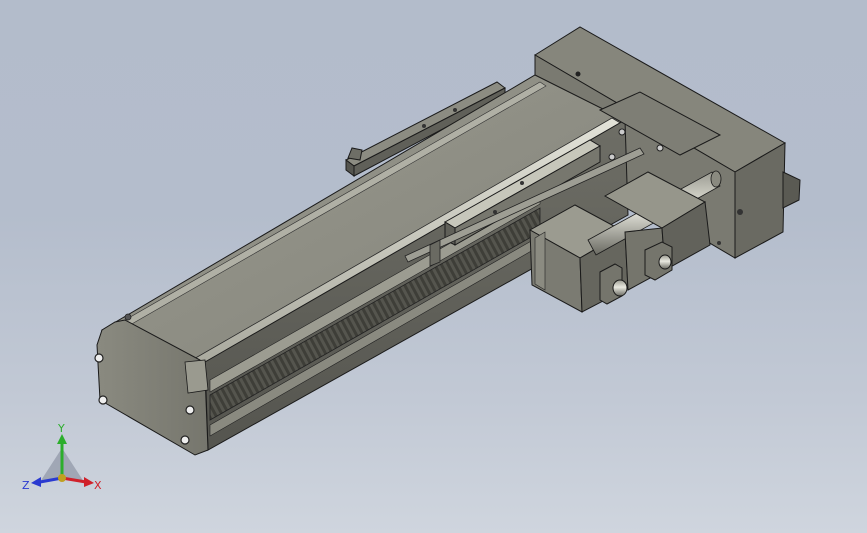 This screenshot has height=533, width=867. I want to click on z-axis-label: Z, so click(26, 485).